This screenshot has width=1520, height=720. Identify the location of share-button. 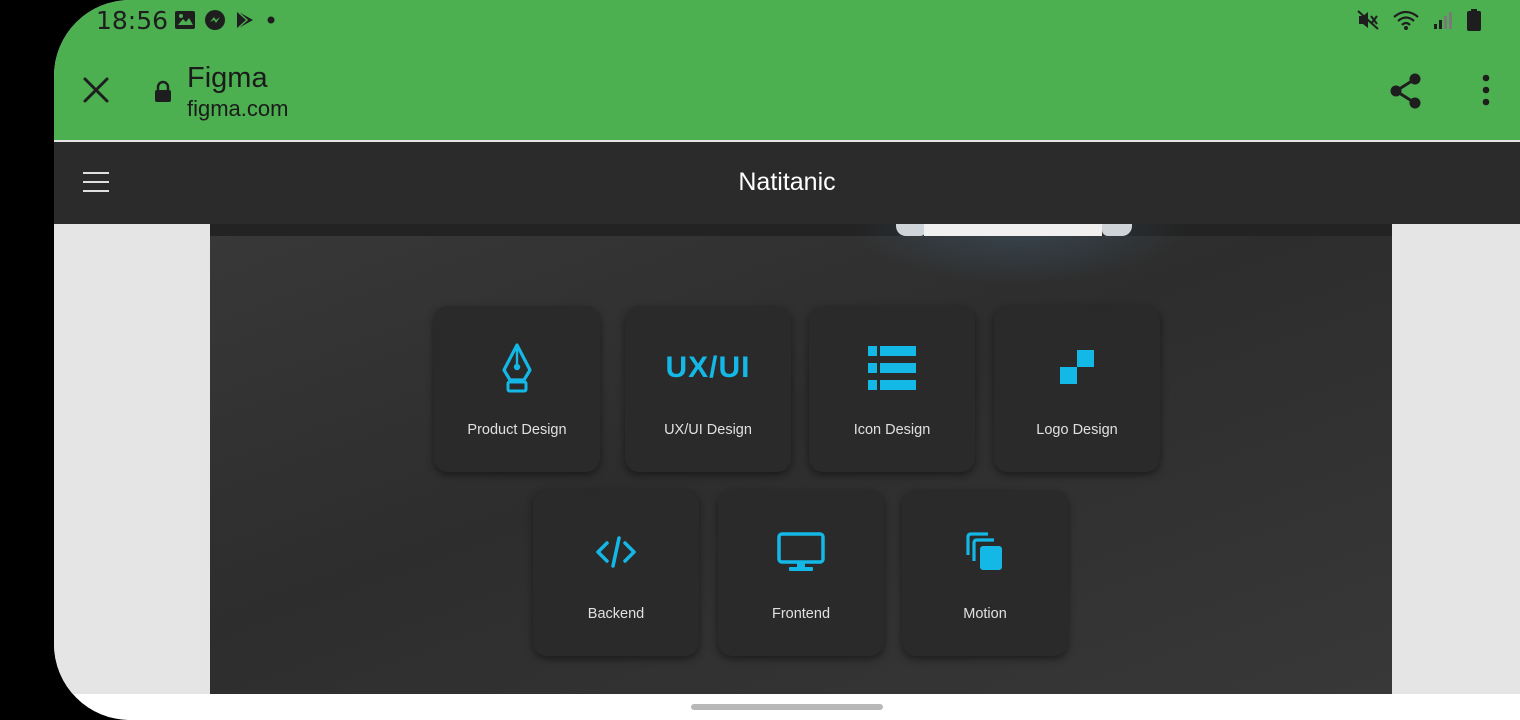
(1406, 91).